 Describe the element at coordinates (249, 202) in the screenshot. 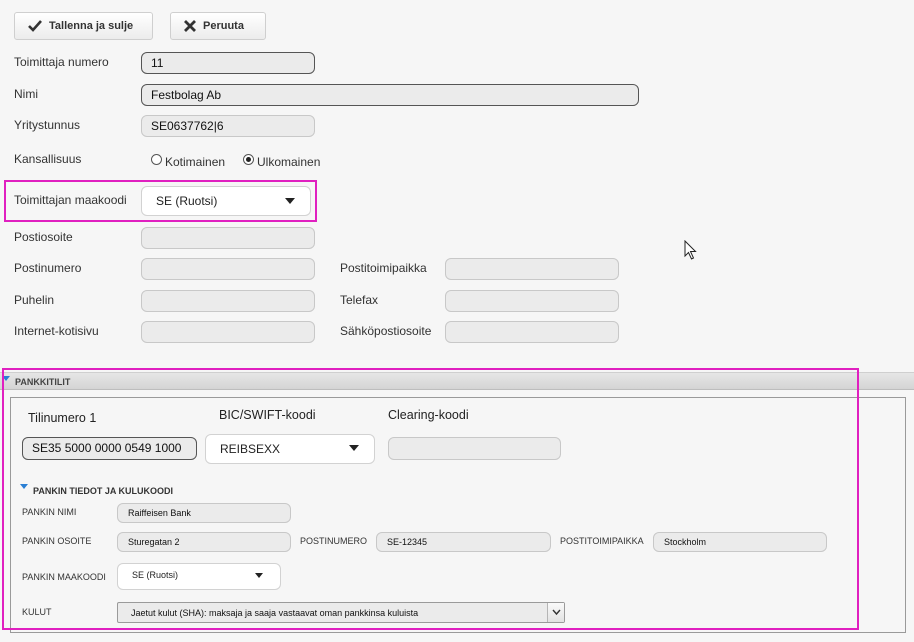

I see `redacted-bar` at that location.